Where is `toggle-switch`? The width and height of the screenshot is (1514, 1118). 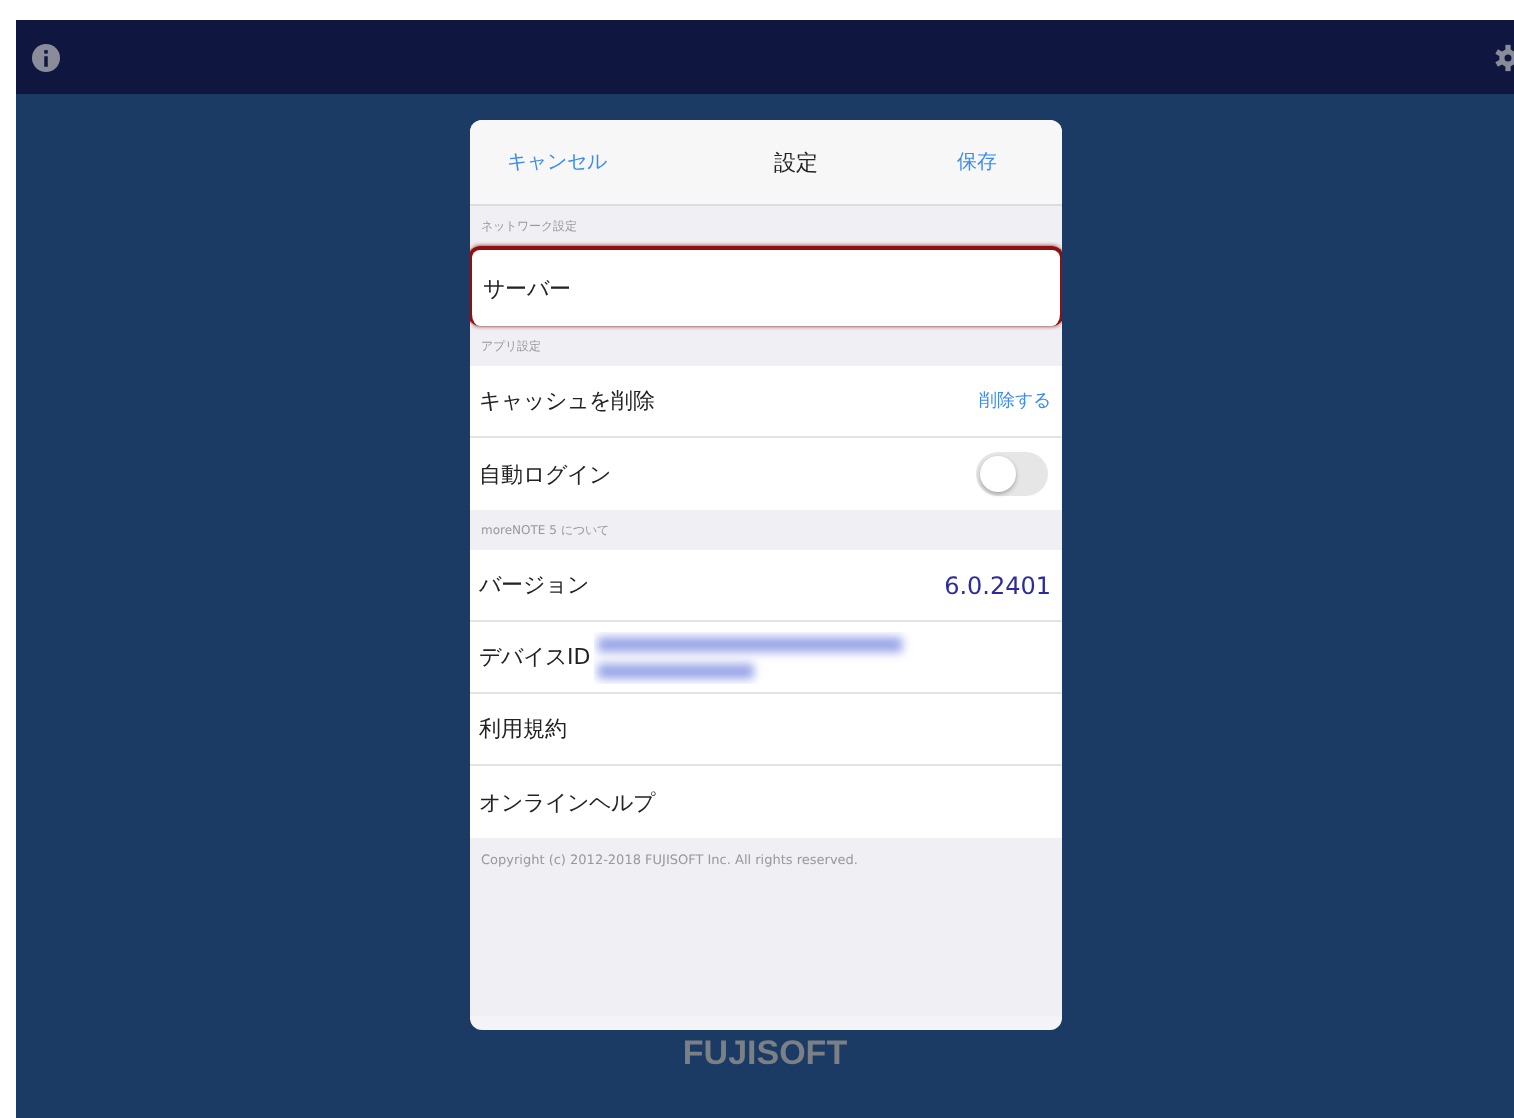
toggle-switch is located at coordinates (1011, 474).